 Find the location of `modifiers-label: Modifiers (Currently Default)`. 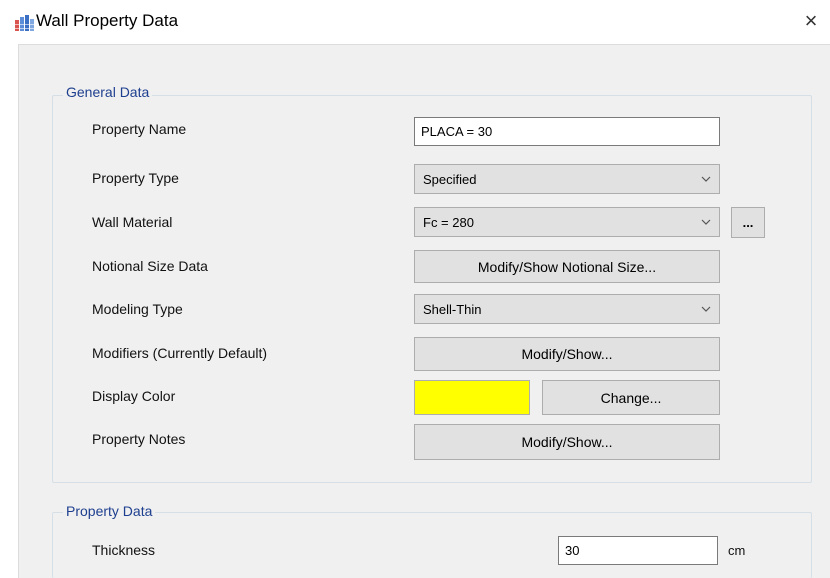

modifiers-label: Modifiers (Currently Default) is located at coordinates (180, 353).